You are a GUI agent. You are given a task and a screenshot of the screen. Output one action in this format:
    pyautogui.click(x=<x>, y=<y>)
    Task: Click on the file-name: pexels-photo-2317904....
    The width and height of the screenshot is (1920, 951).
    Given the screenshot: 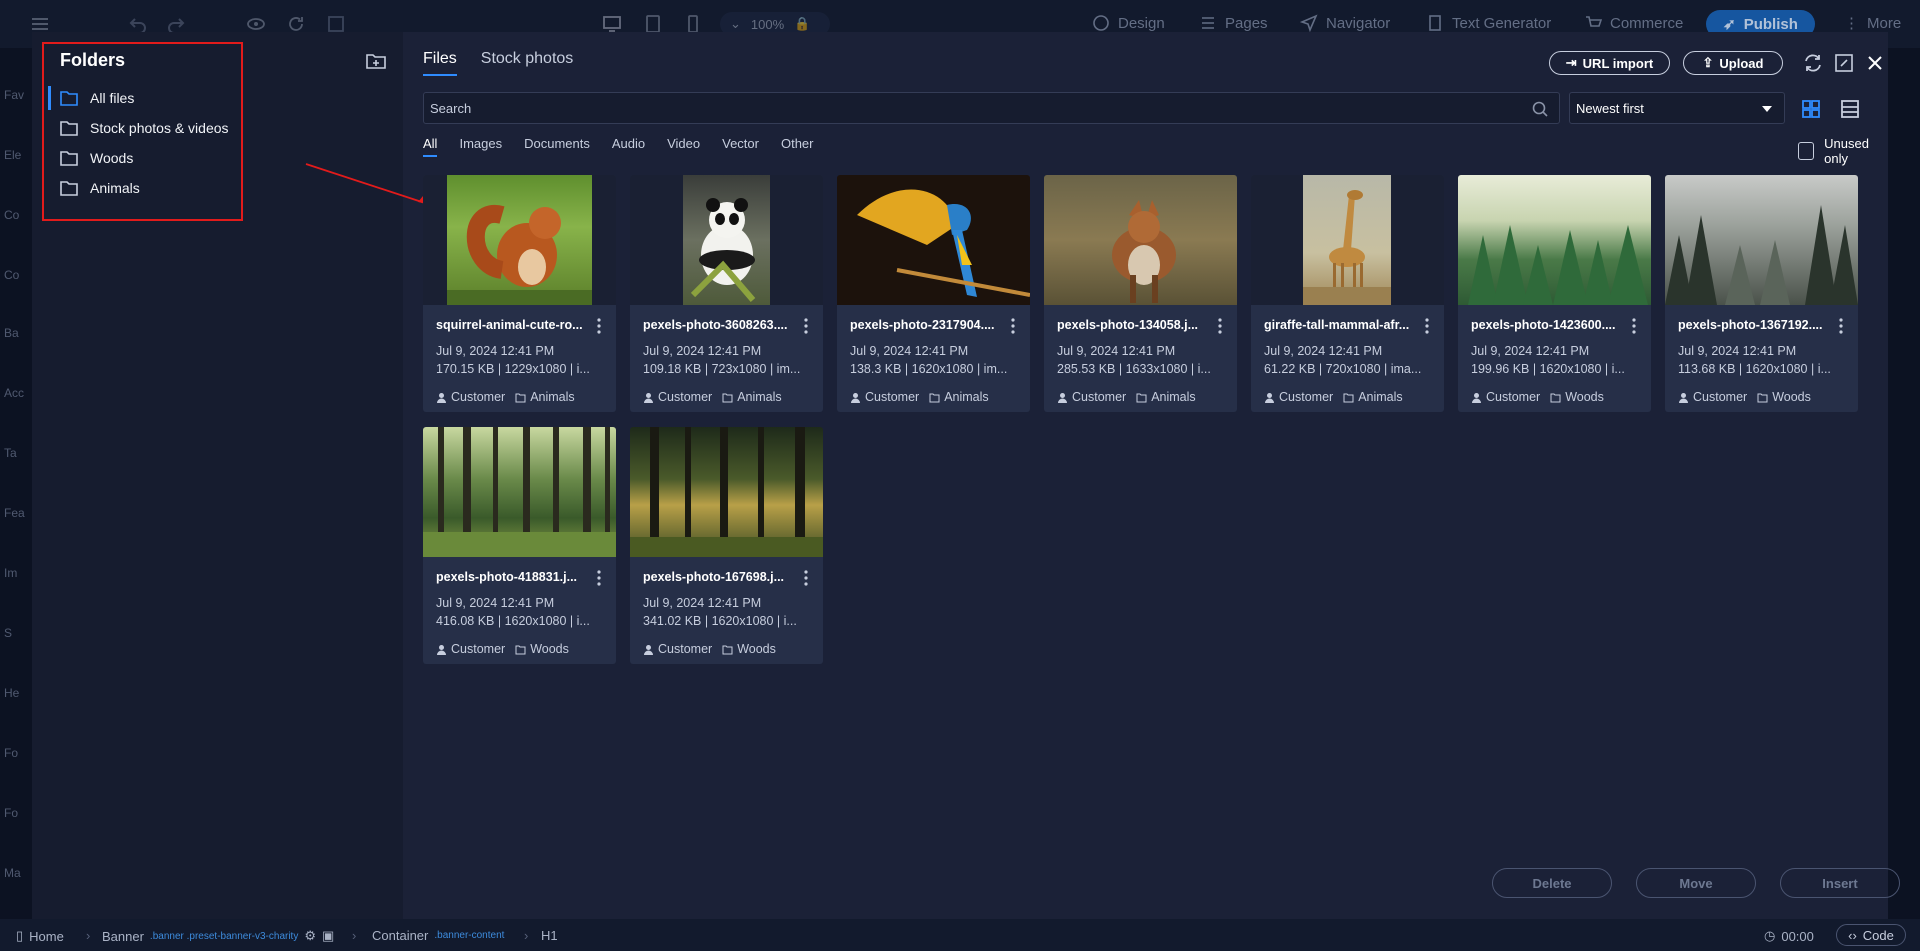 What is the action you would take?
    pyautogui.click(x=922, y=325)
    